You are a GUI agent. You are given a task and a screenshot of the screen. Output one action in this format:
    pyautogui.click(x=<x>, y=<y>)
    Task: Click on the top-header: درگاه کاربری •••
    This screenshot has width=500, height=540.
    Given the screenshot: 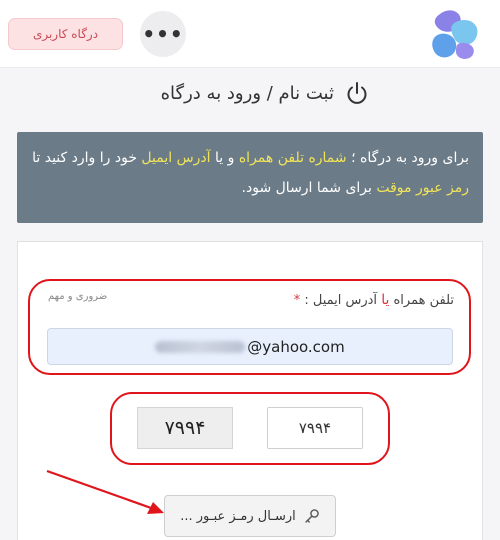 What is the action you would take?
    pyautogui.click(x=250, y=34)
    